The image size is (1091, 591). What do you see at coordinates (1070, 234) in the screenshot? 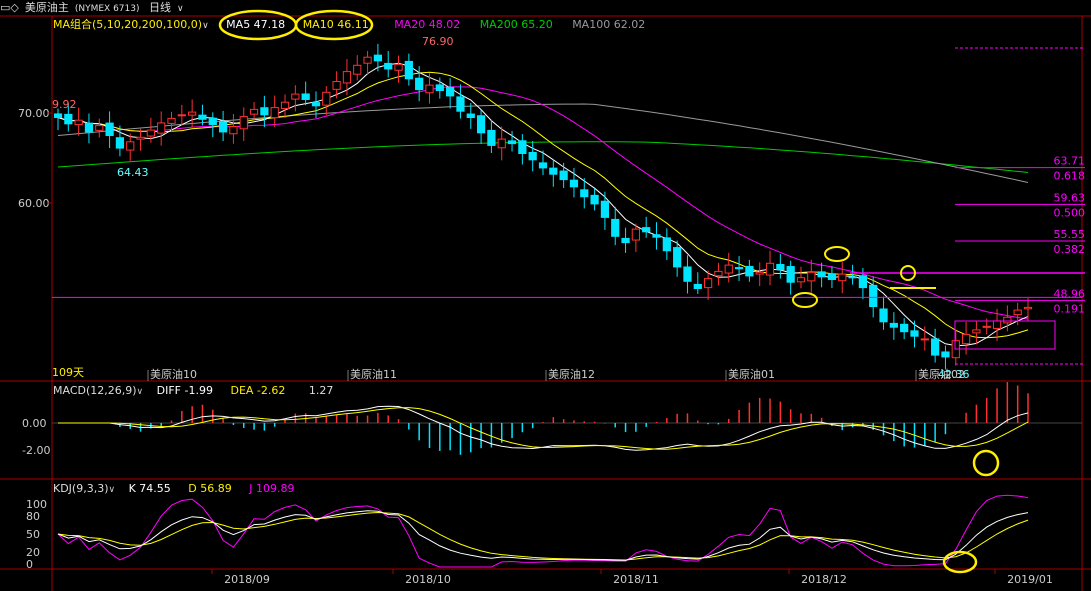
I see `fib-price: 55.55` at bounding box center [1070, 234].